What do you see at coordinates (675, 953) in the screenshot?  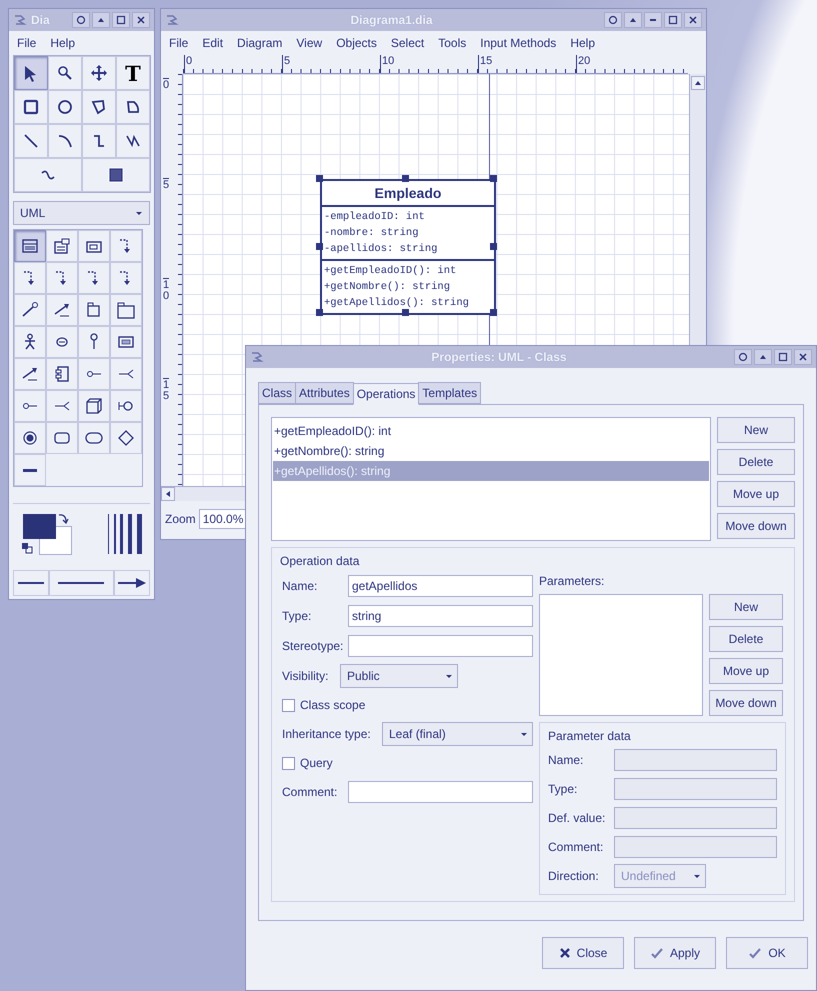 I see `dialog-button: Apply` at bounding box center [675, 953].